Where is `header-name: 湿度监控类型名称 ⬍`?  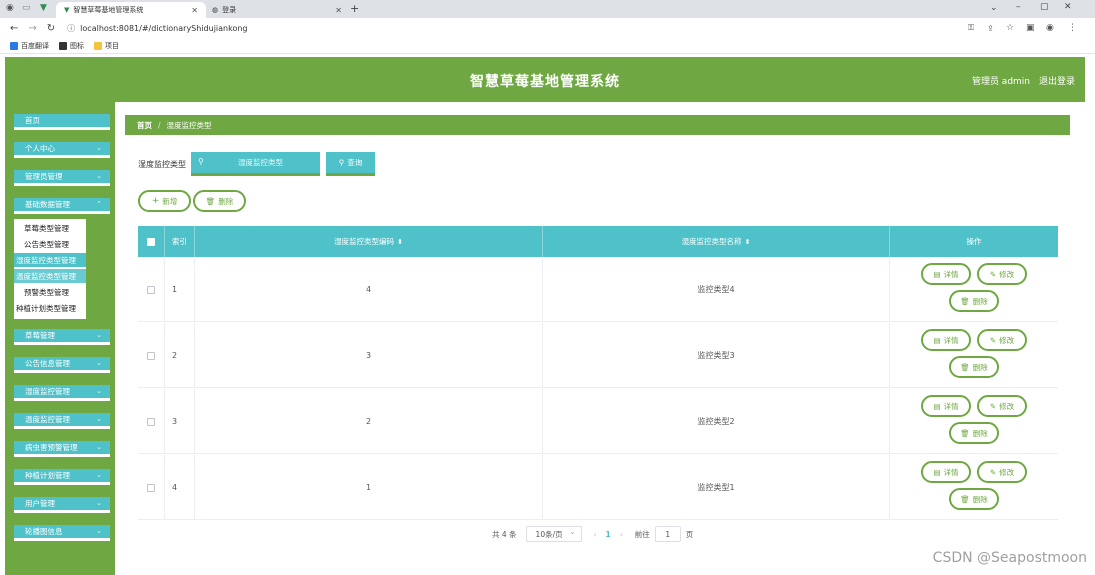
header-name: 湿度监控类型名称 ⬍ is located at coordinates (716, 241).